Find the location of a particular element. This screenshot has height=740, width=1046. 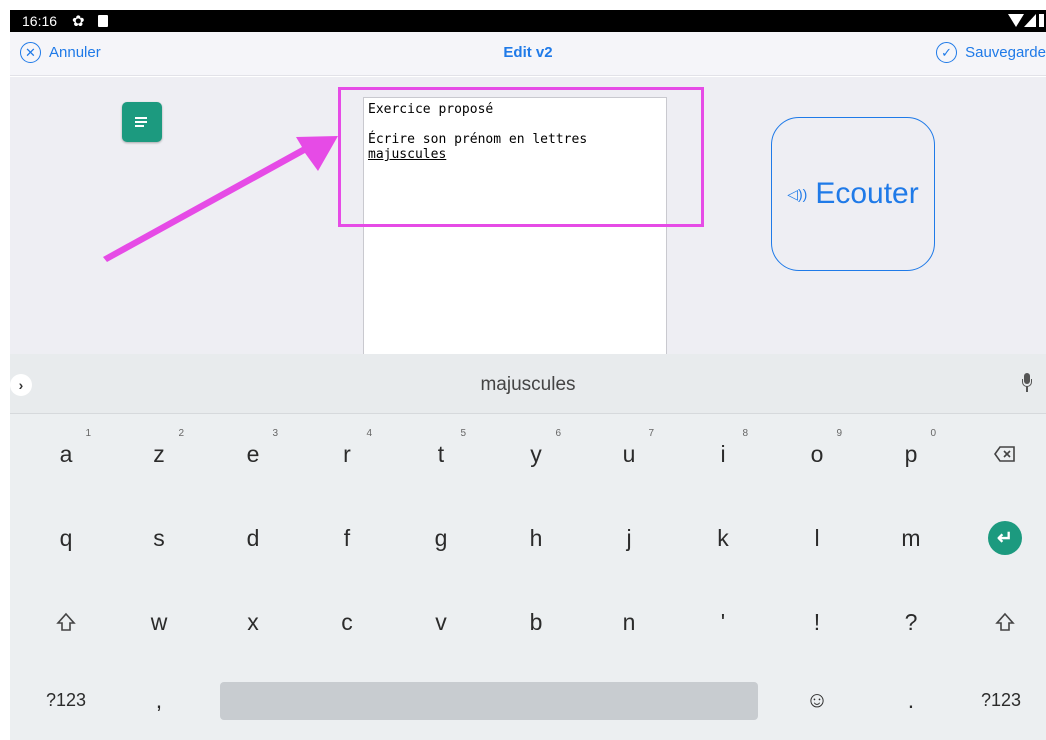

page-title: Edit v2 is located at coordinates (528, 52).